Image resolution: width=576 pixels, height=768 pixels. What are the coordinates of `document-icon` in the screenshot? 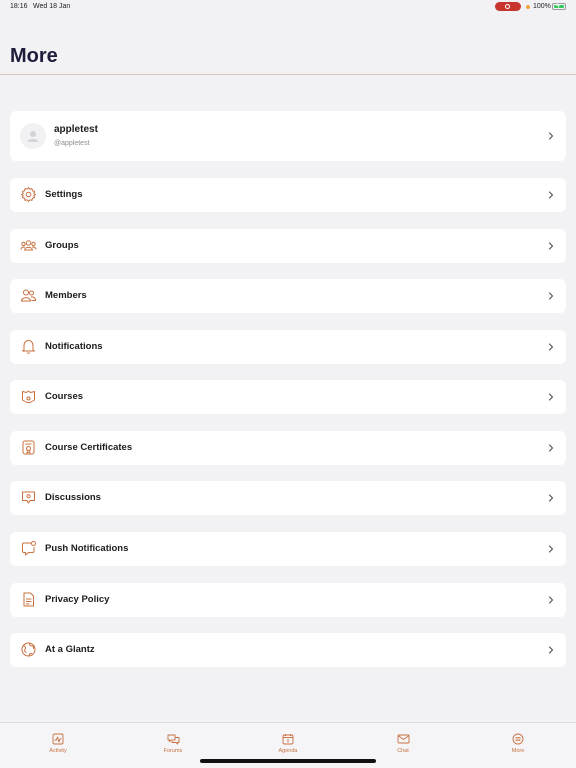 It's located at (28, 599).